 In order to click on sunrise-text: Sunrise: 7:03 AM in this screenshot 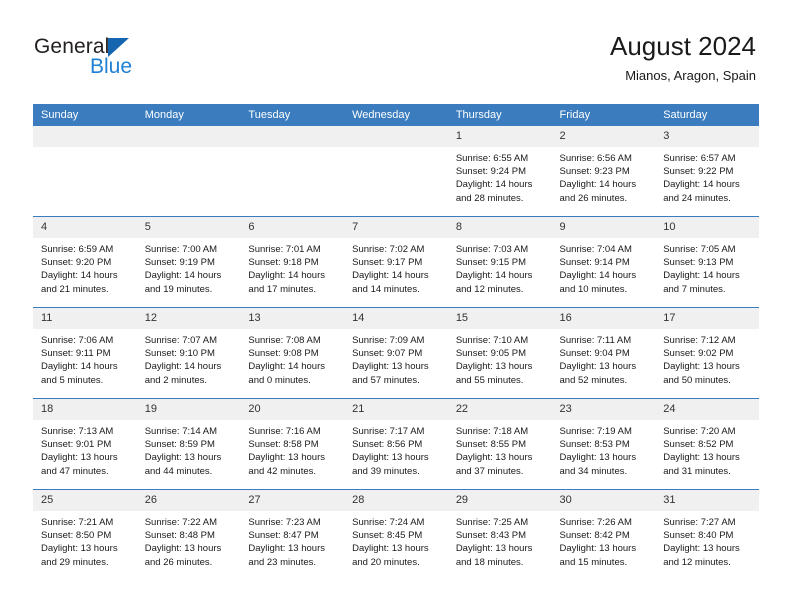, I will do `click(492, 249)`.